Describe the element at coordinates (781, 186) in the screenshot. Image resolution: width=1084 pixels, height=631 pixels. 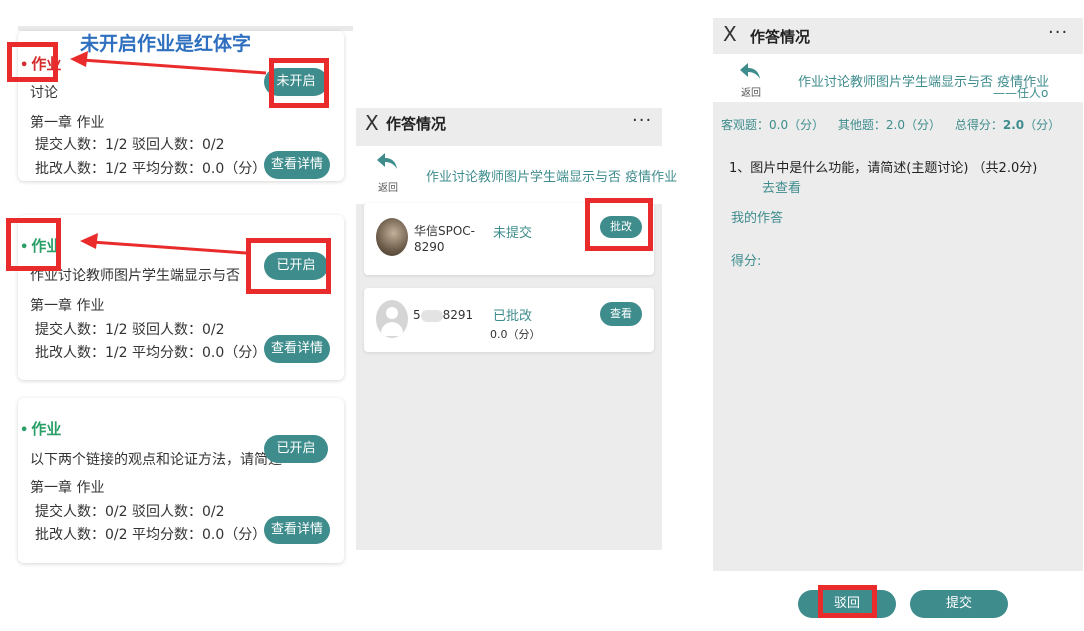
I see `go-view-link: 去查看` at that location.